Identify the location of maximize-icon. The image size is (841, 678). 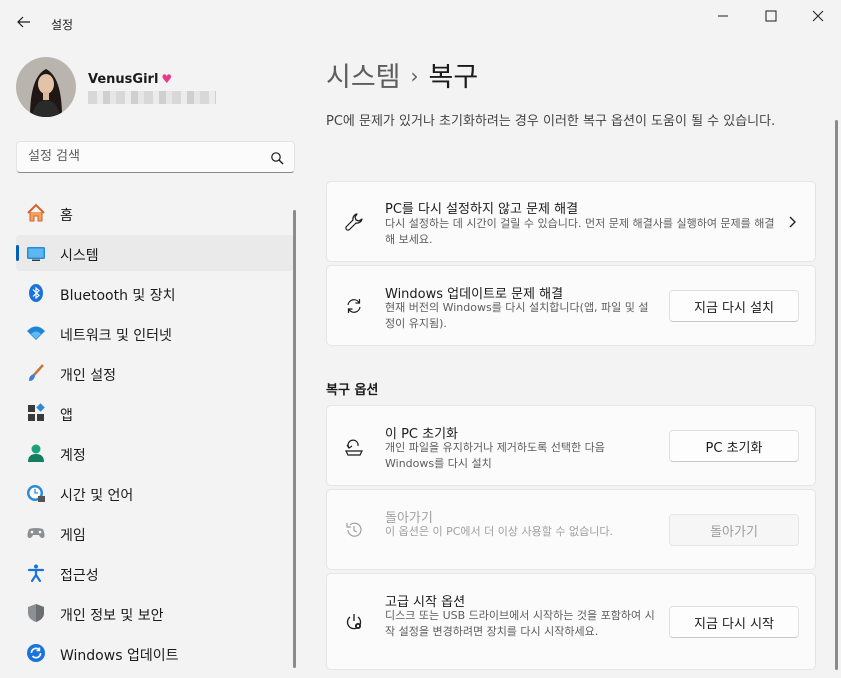
(771, 16).